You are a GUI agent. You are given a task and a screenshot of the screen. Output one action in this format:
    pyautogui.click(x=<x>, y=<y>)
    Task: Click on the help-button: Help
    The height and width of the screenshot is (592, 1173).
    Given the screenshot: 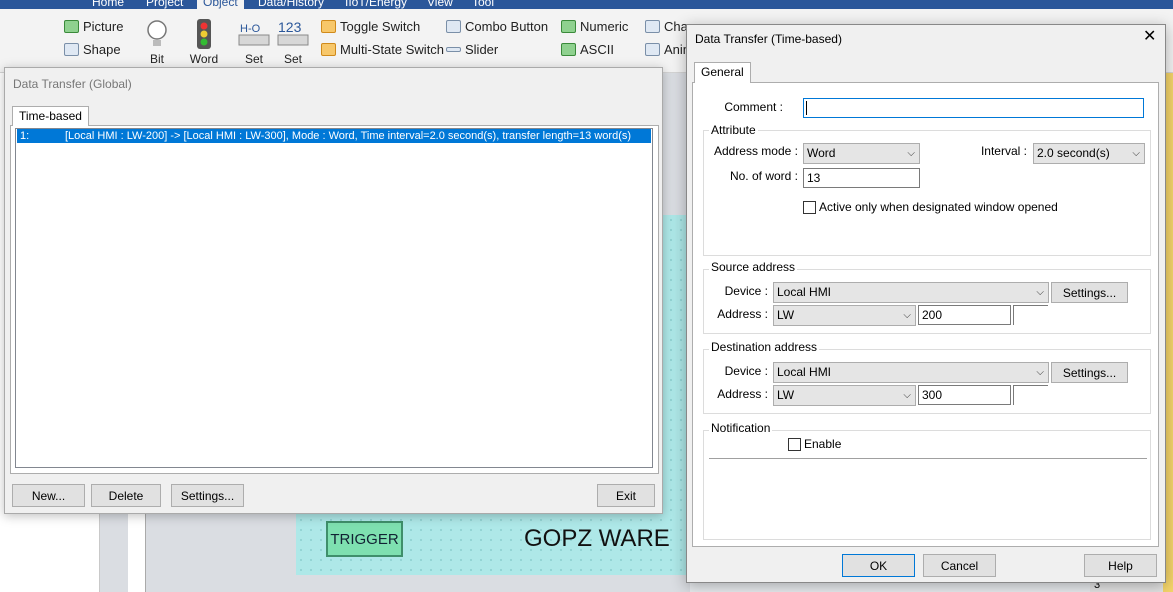 What is the action you would take?
    pyautogui.click(x=1120, y=565)
    